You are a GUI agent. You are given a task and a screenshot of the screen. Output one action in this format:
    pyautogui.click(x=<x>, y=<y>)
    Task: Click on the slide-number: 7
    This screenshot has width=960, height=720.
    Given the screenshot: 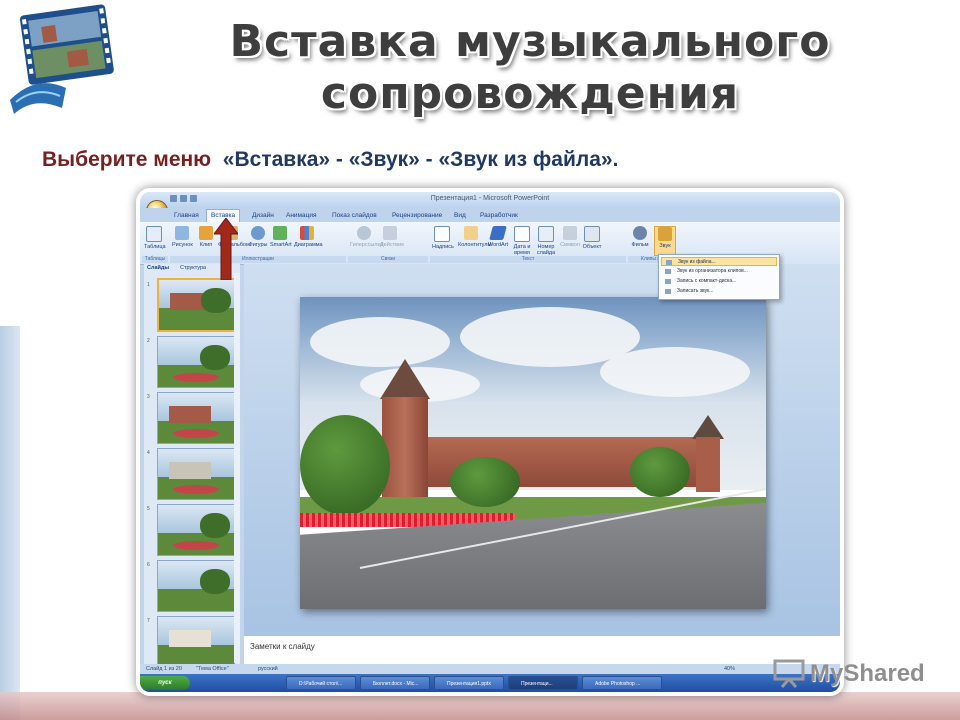 What is the action you would take?
    pyautogui.click(x=148, y=621)
    